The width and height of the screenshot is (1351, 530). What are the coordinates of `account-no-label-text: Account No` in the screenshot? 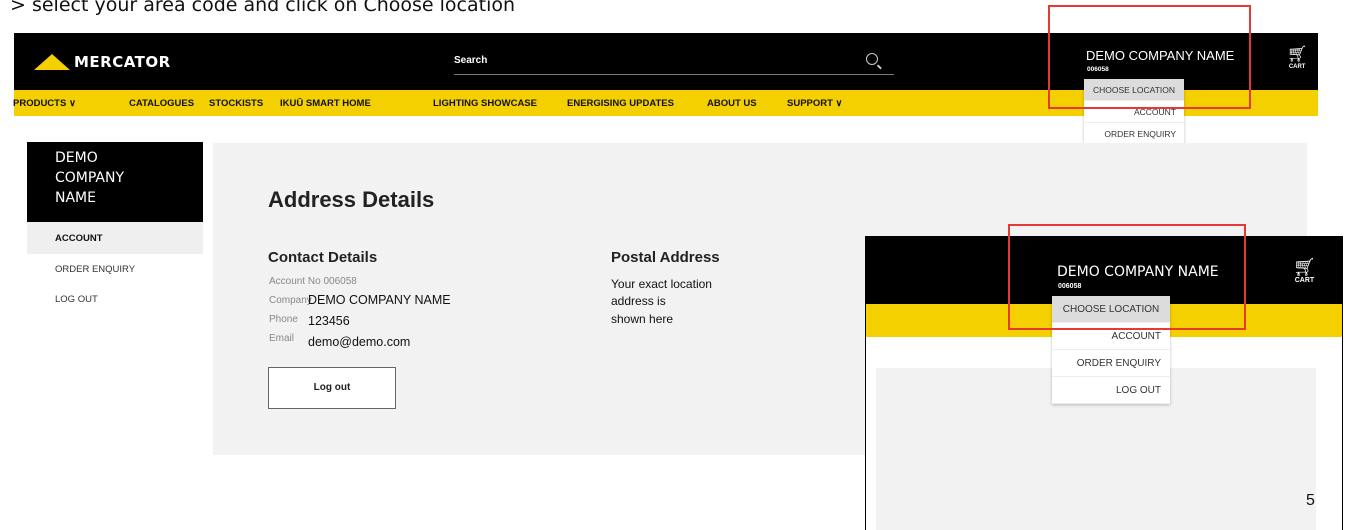 It's located at (295, 281).